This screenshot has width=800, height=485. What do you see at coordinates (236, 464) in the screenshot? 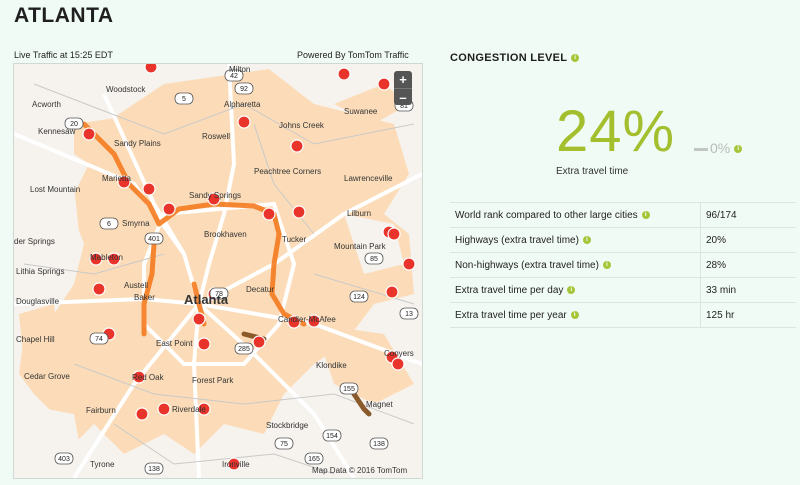
I see `map-place-label: Ironville` at bounding box center [236, 464].